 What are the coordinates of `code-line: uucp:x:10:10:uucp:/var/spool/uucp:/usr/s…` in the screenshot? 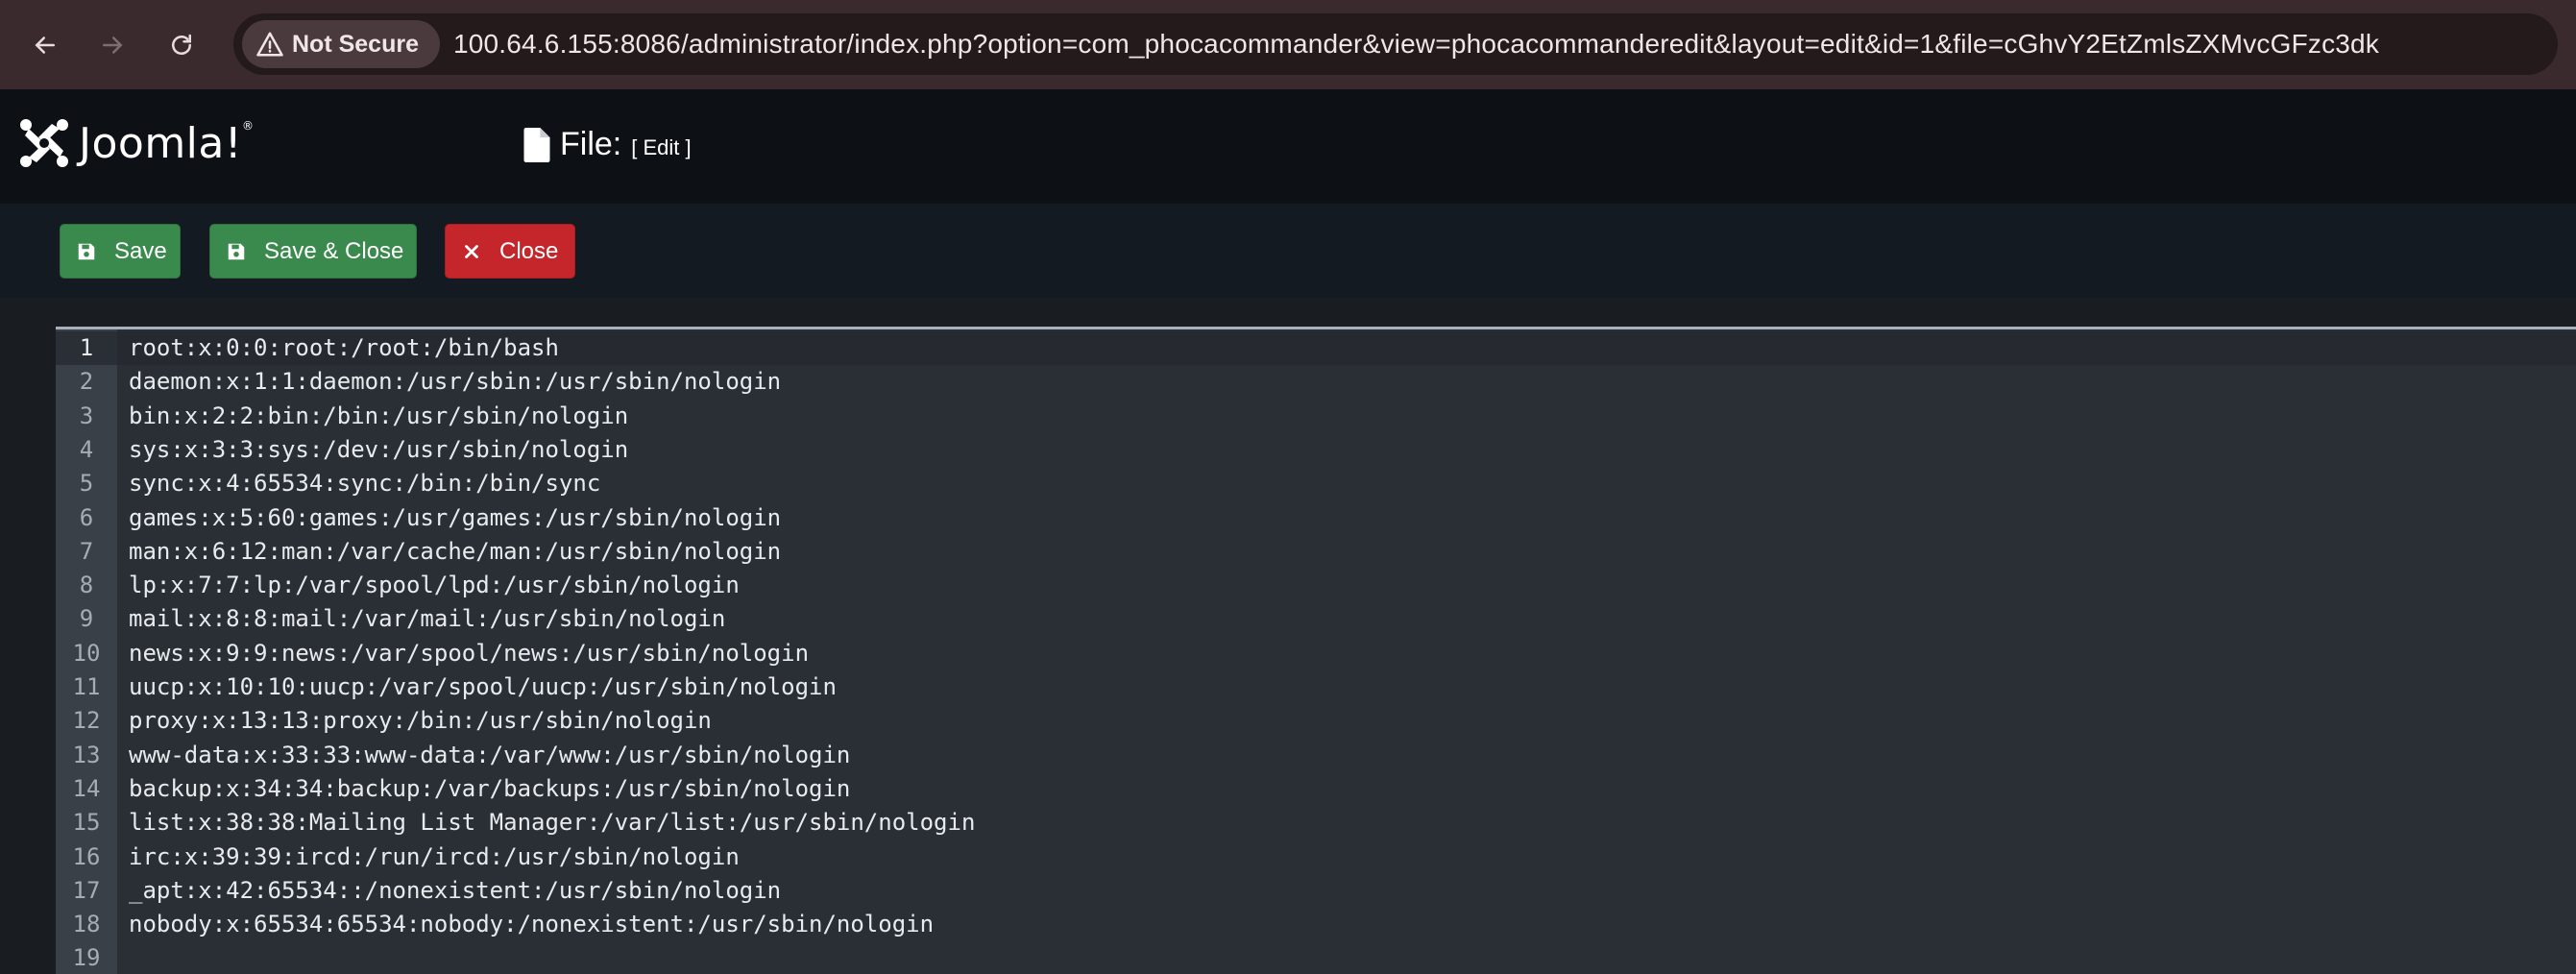 It's located at (483, 687).